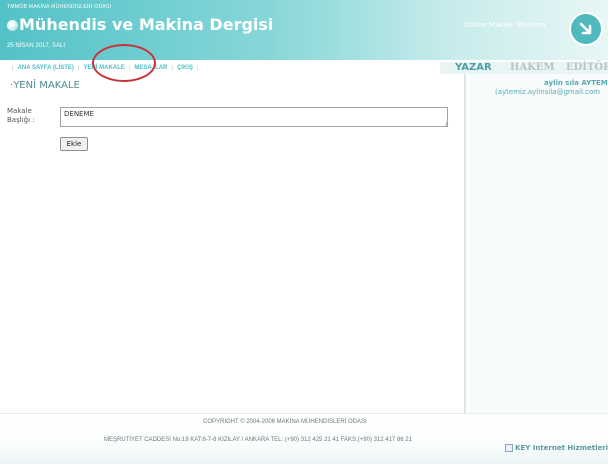 This screenshot has height=464, width=608. What do you see at coordinates (146, 24) in the screenshot?
I see `journal-title: Mühendis ve Makina Dergisi` at bounding box center [146, 24].